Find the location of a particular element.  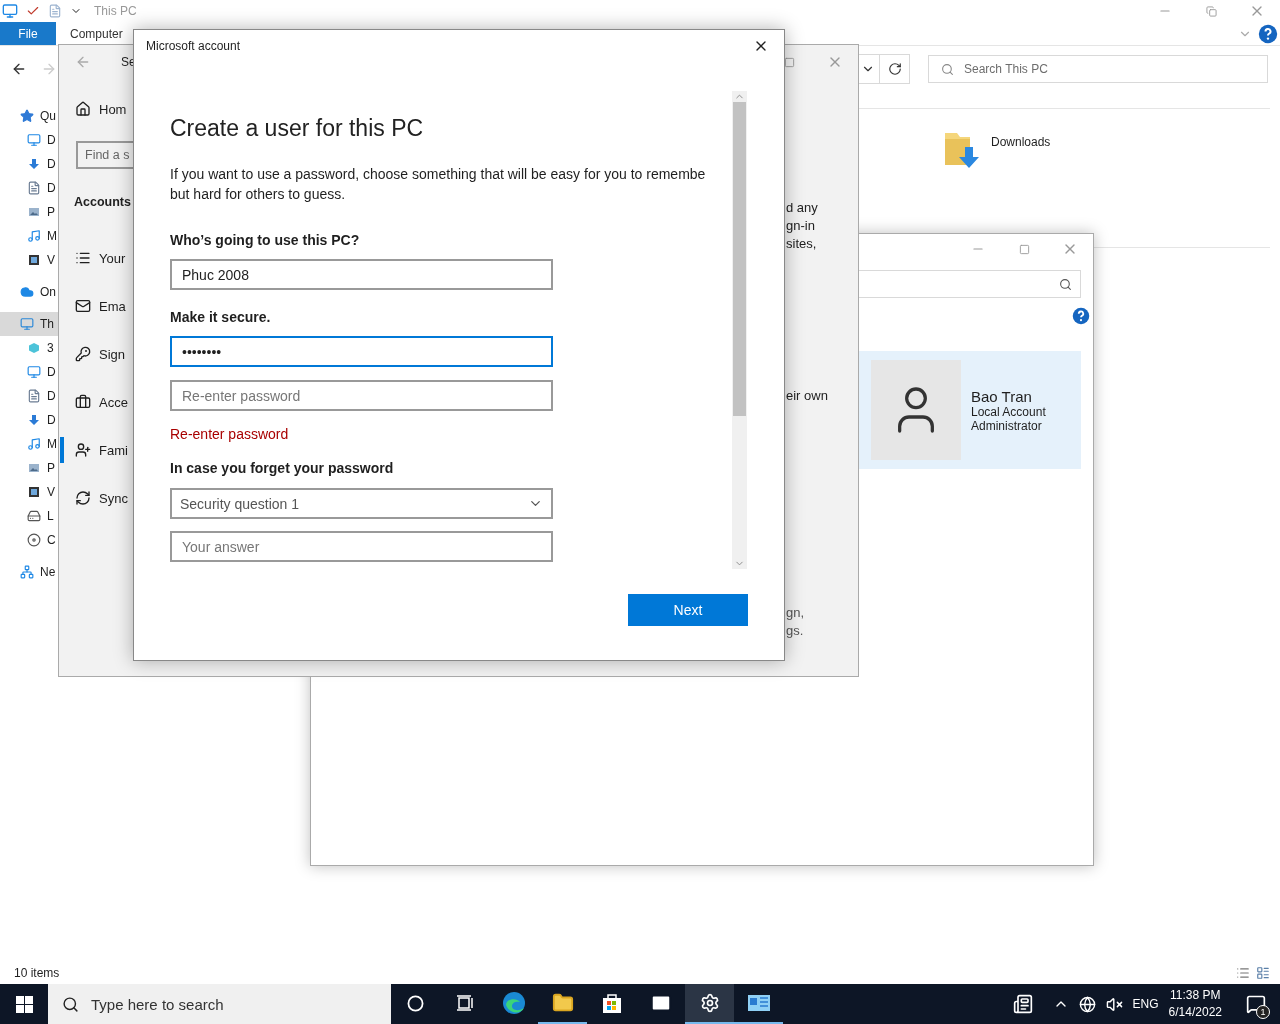

dialog-title: Microsoft account is located at coordinates (193, 46).